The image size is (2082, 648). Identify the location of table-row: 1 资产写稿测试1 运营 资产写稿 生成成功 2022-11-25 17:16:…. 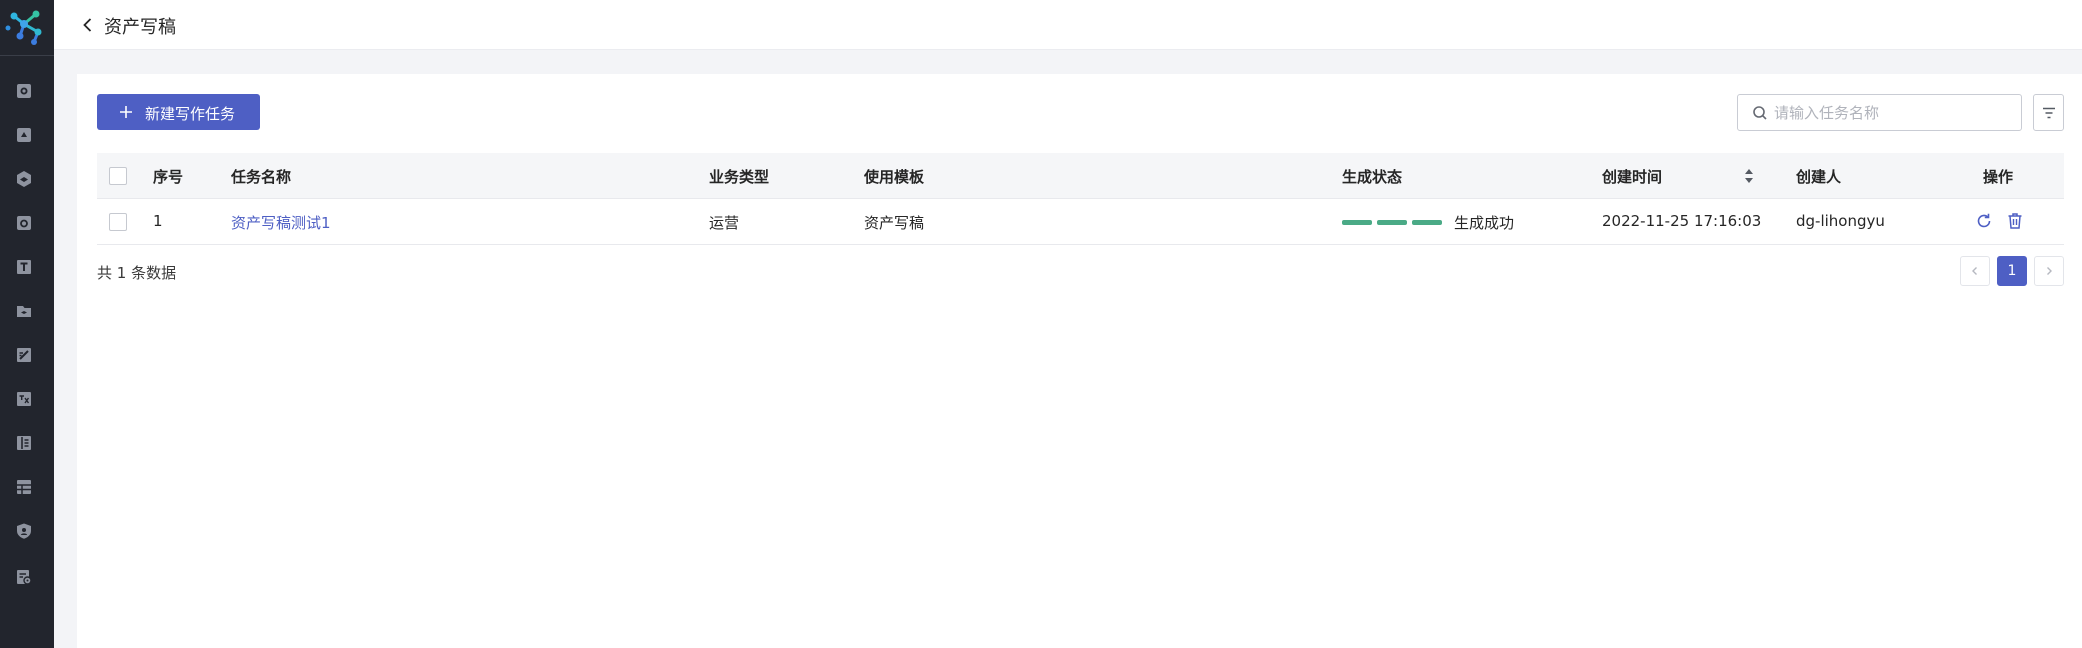
(1080, 222).